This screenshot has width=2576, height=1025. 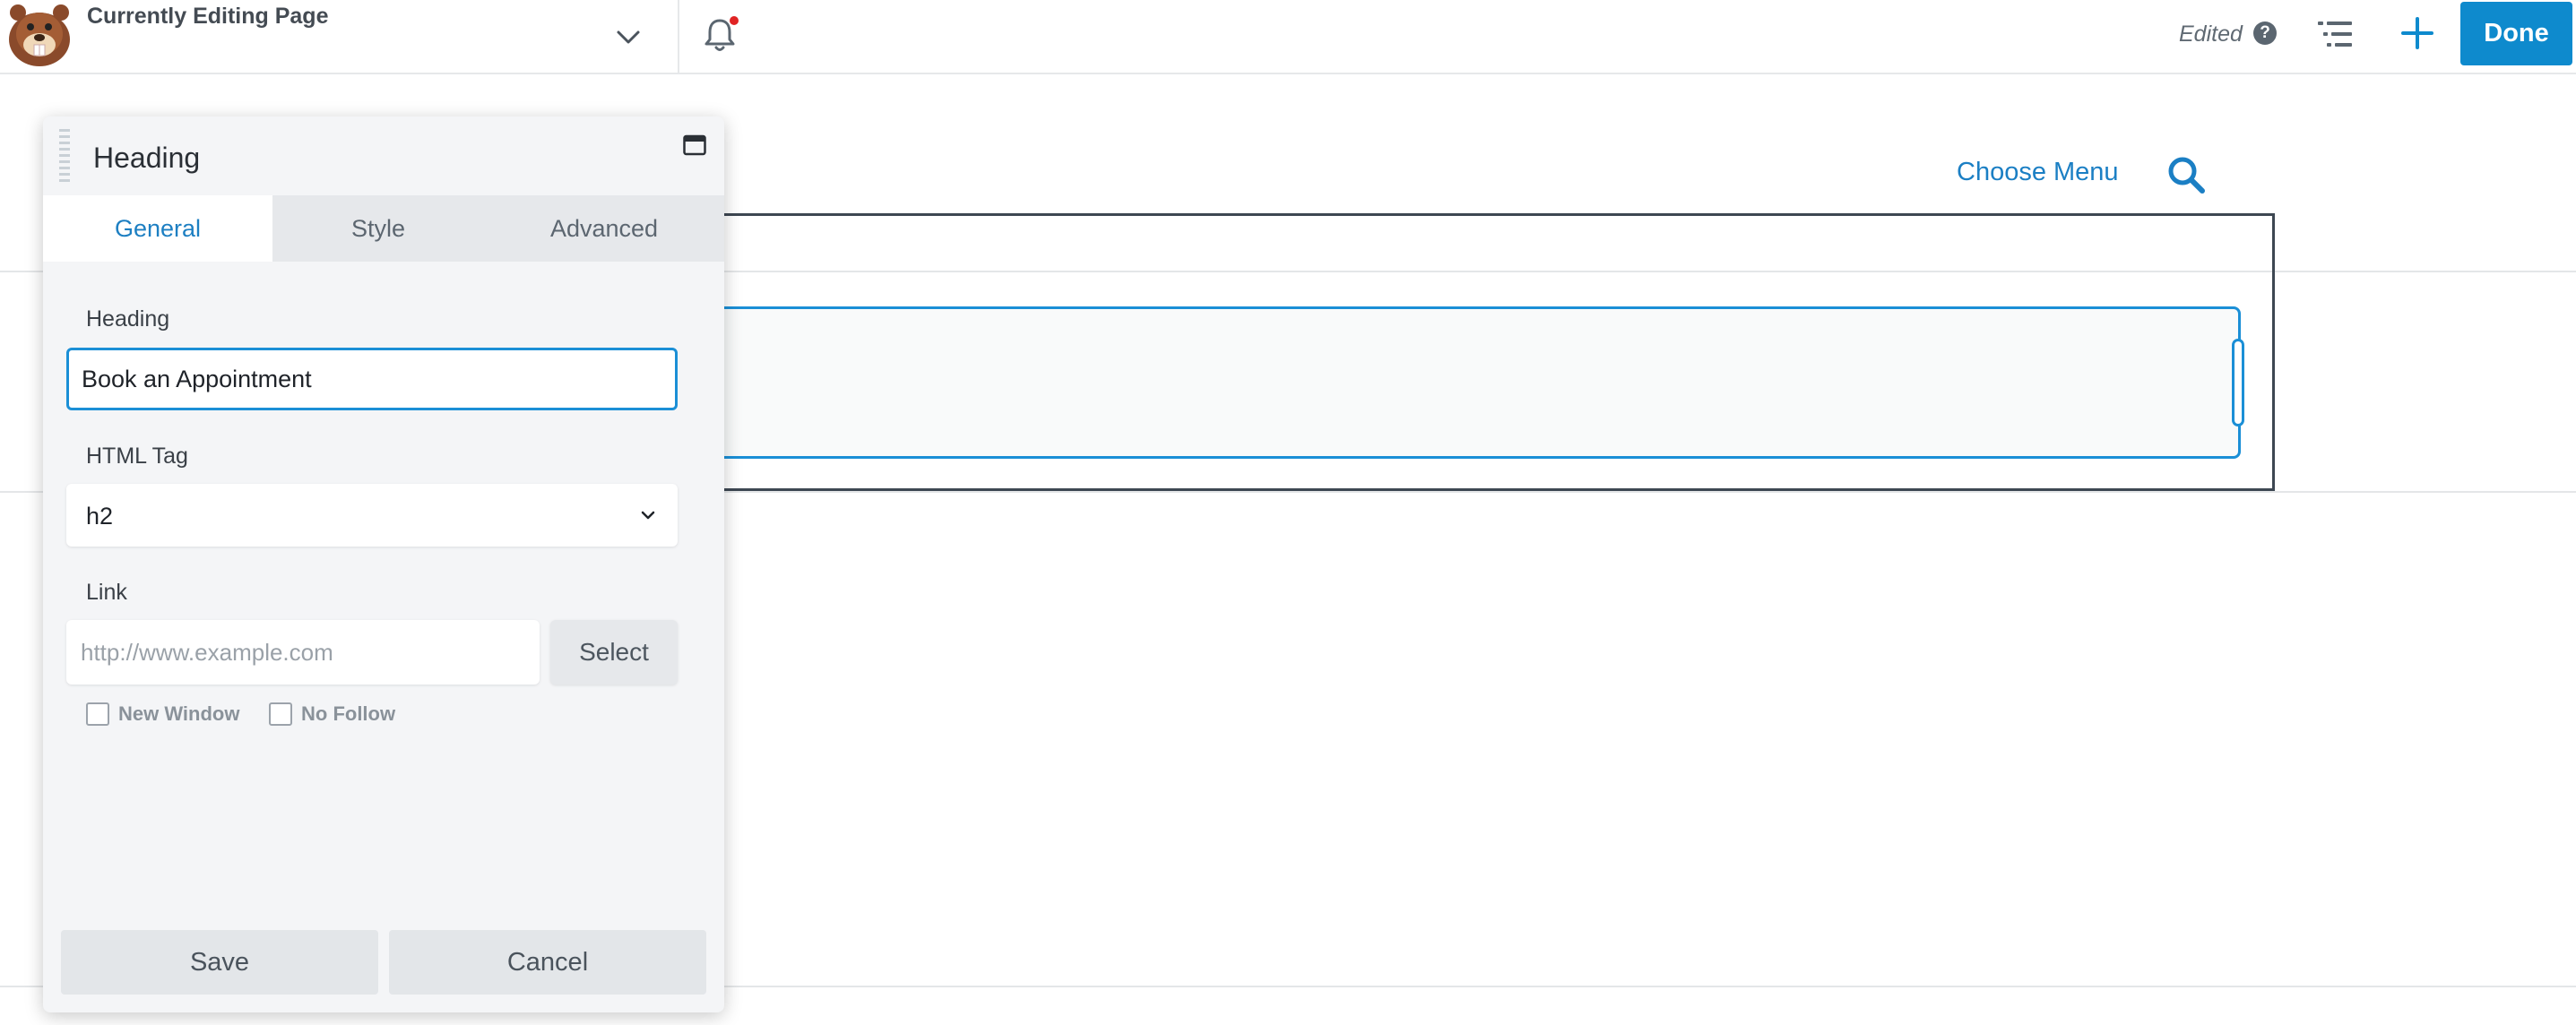 What do you see at coordinates (100, 516) in the screenshot?
I see `html-tag-value: h2` at bounding box center [100, 516].